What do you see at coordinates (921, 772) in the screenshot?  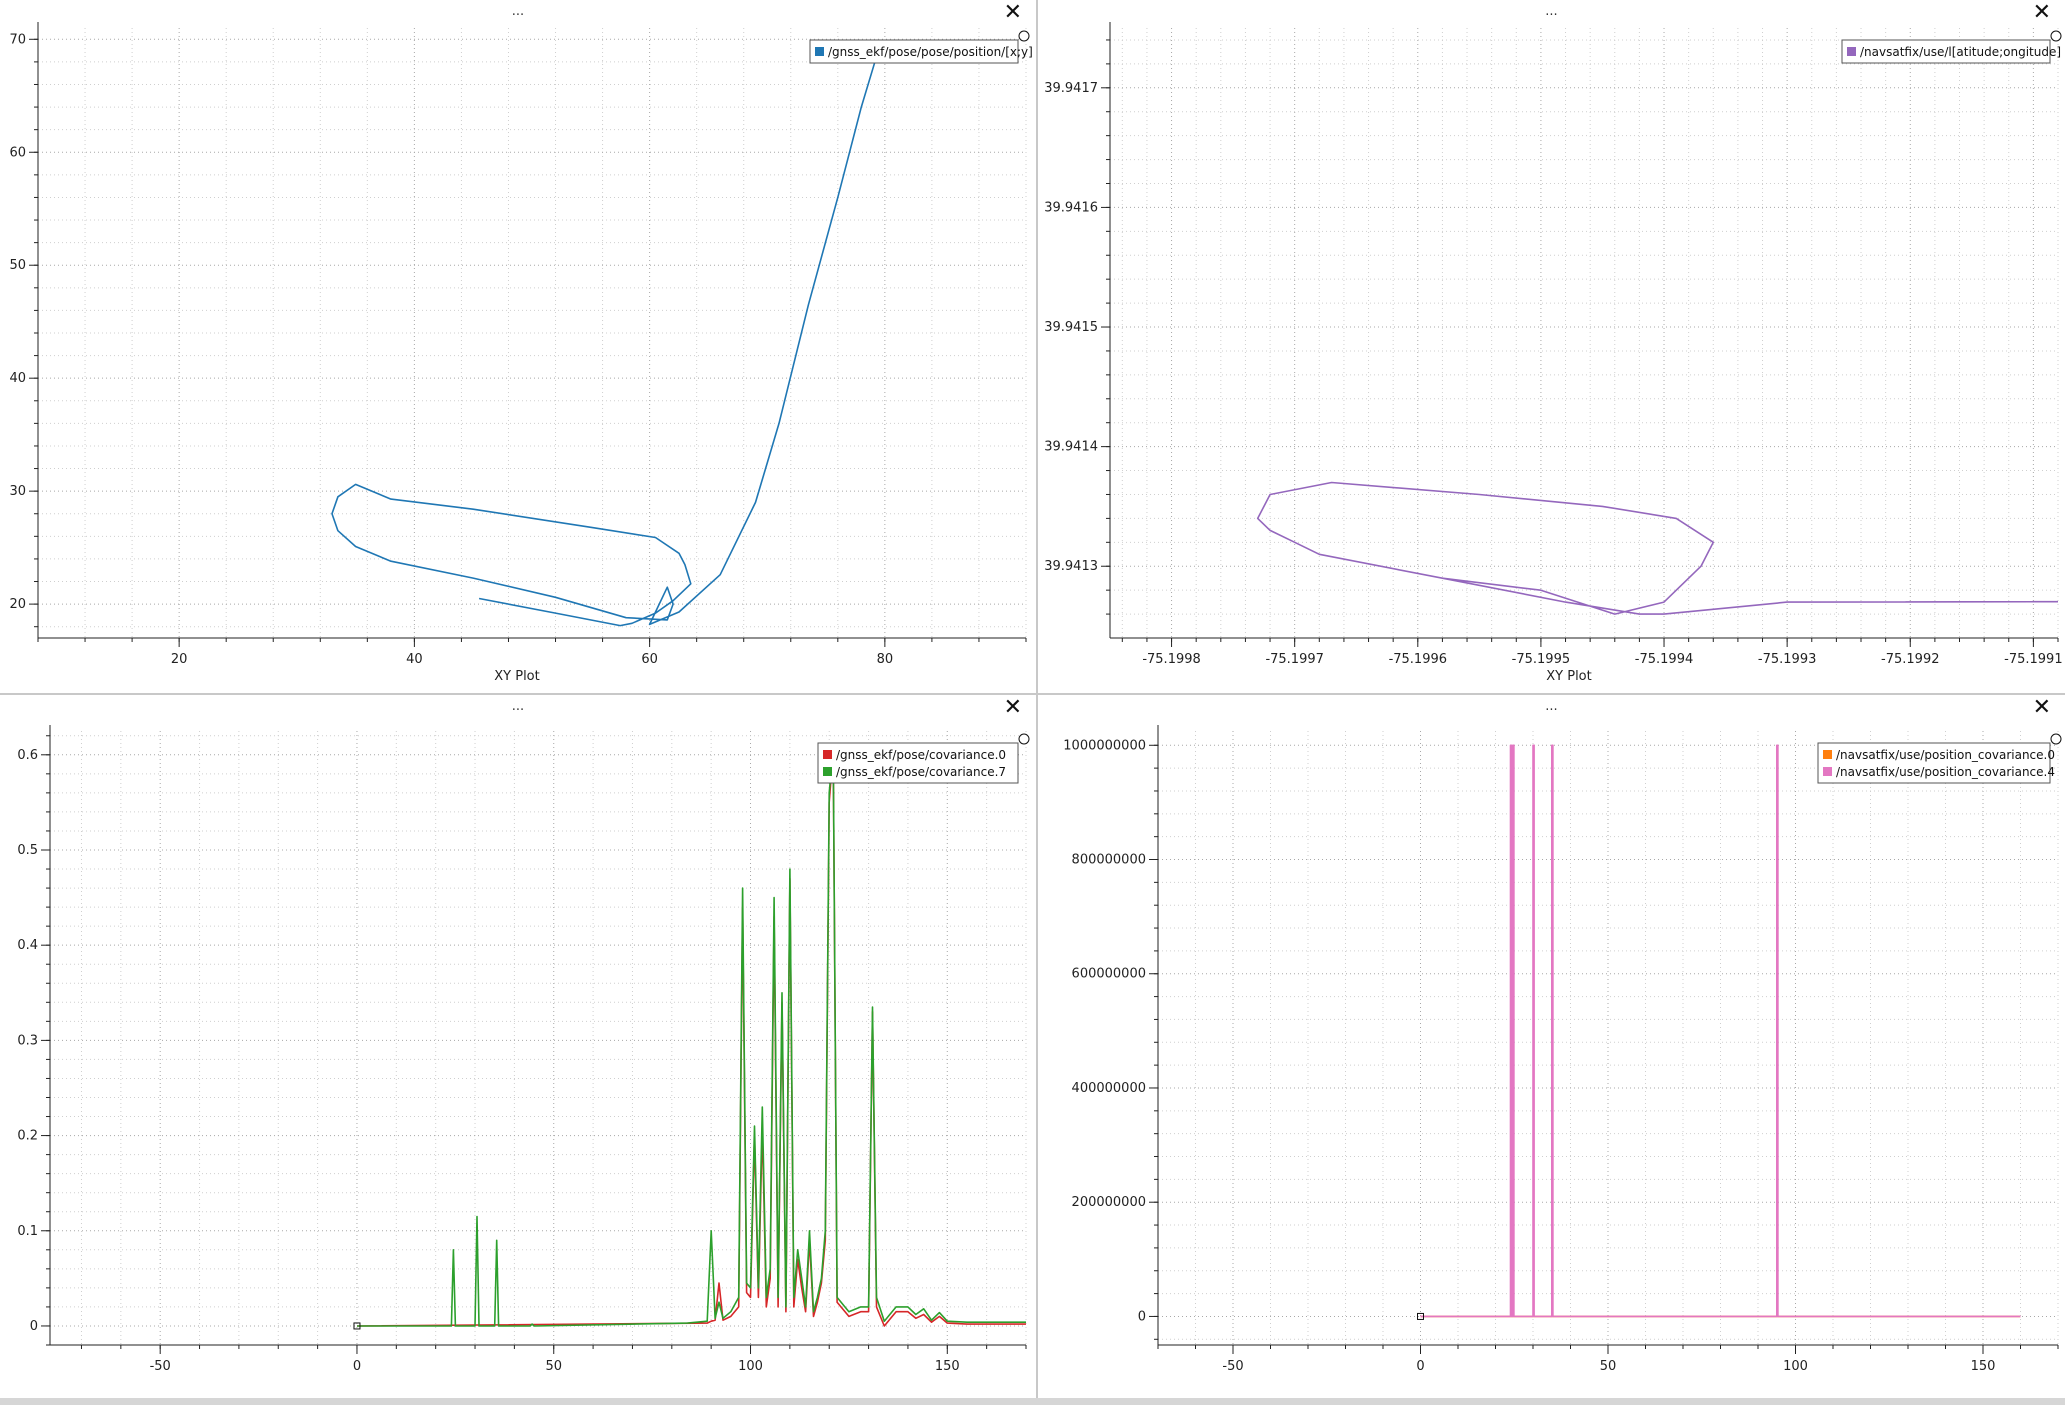 I see `legend-entry: /gnss_ekf/pose/covariance.7` at bounding box center [921, 772].